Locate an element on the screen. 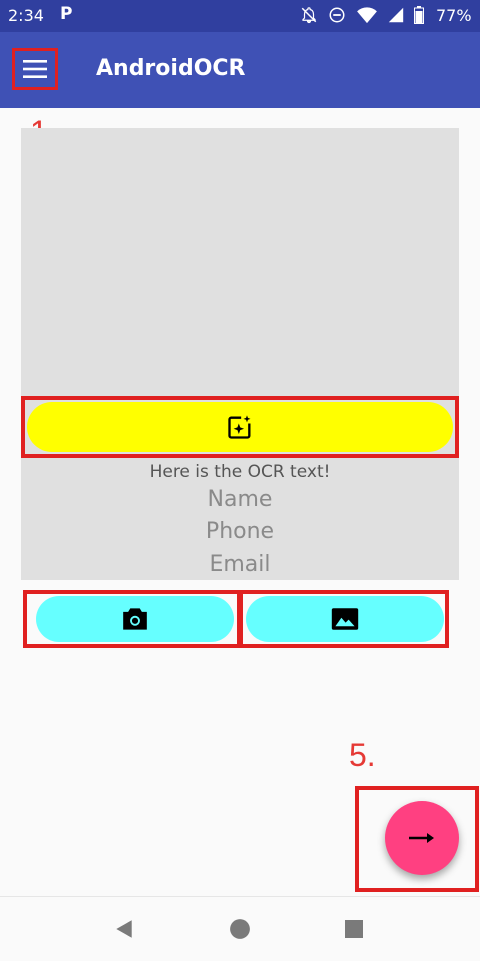 This screenshot has width=480, height=961. status-time: 2:34 is located at coordinates (26, 15).